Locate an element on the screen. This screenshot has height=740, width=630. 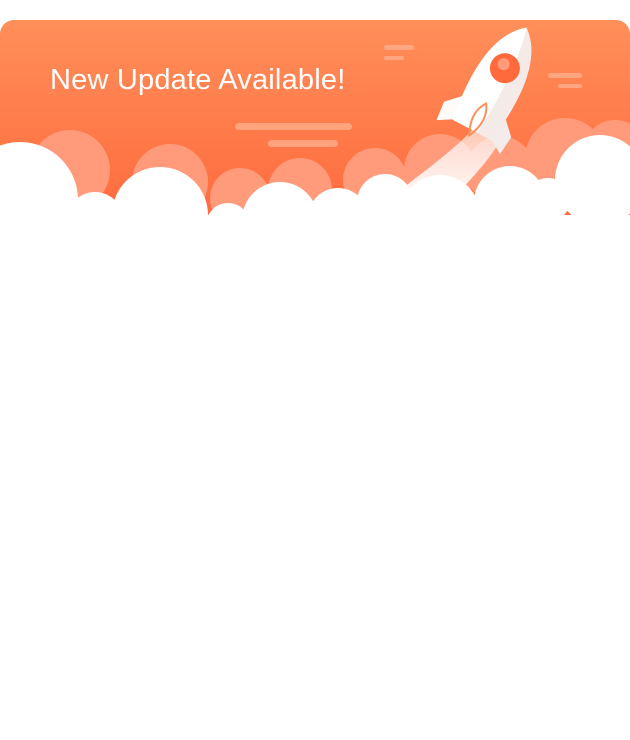
dialog-title: New Update Available! is located at coordinates (198, 80).